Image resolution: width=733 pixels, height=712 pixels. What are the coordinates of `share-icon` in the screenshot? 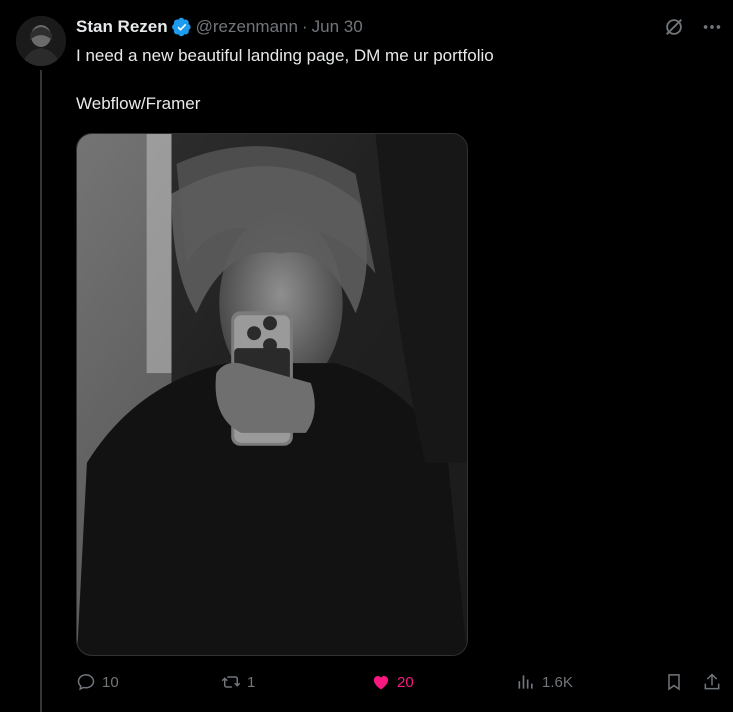 It's located at (712, 682).